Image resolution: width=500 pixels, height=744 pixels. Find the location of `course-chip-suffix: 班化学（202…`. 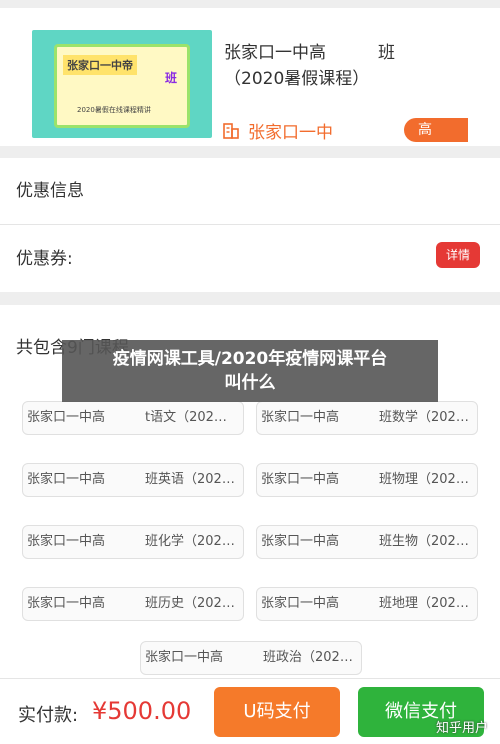

course-chip-suffix: 班化学（202… is located at coordinates (190, 541).